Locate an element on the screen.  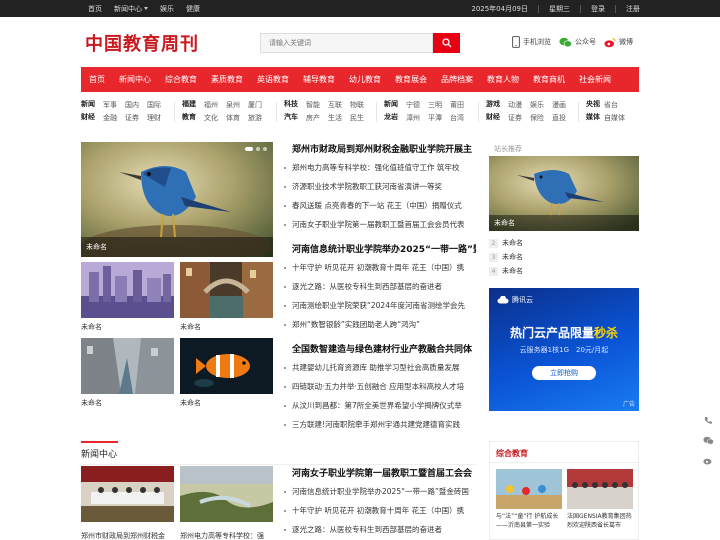
nav-item: 教育商机 is located at coordinates (549, 79).